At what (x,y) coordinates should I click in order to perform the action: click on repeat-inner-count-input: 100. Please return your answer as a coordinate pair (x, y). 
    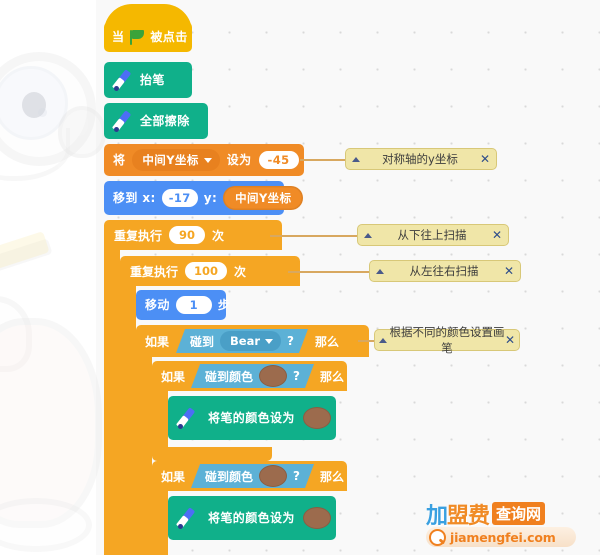
    Looking at the image, I should click on (206, 271).